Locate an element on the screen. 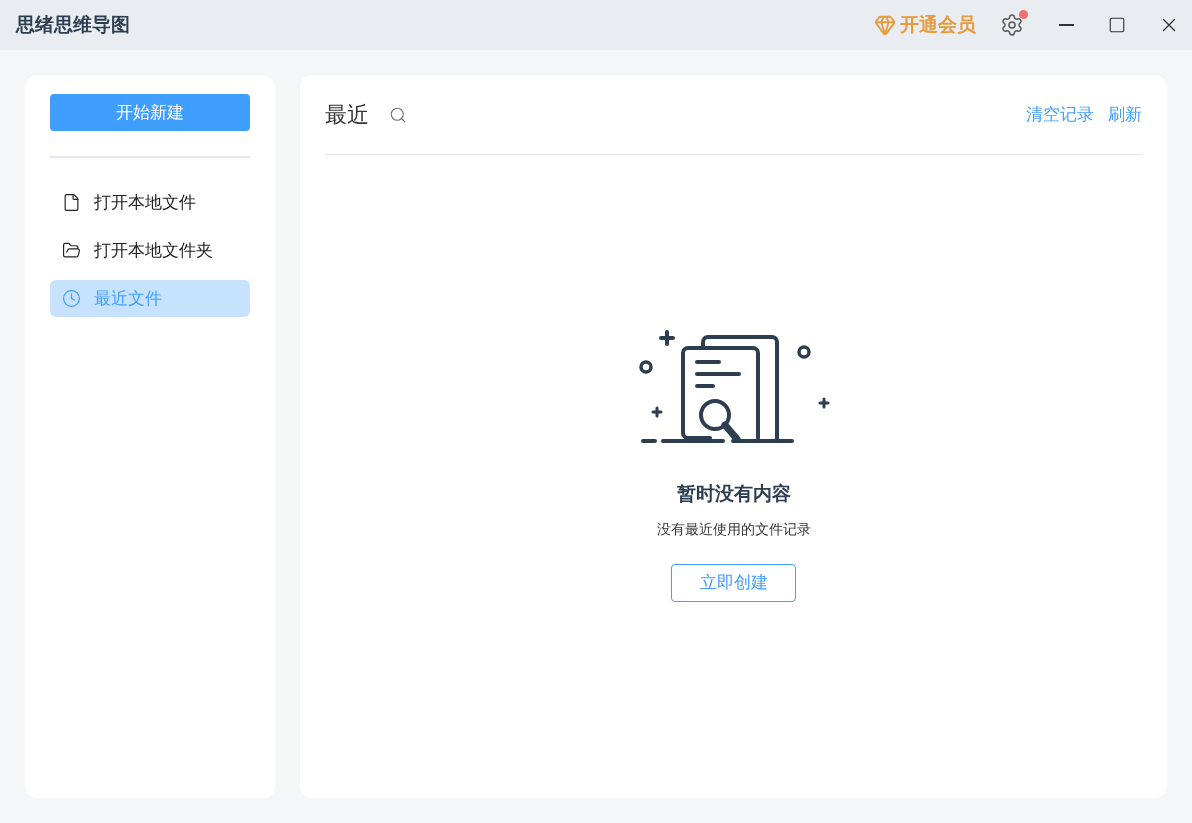  sidebar-item: 打开本地文件夹 is located at coordinates (150, 250).